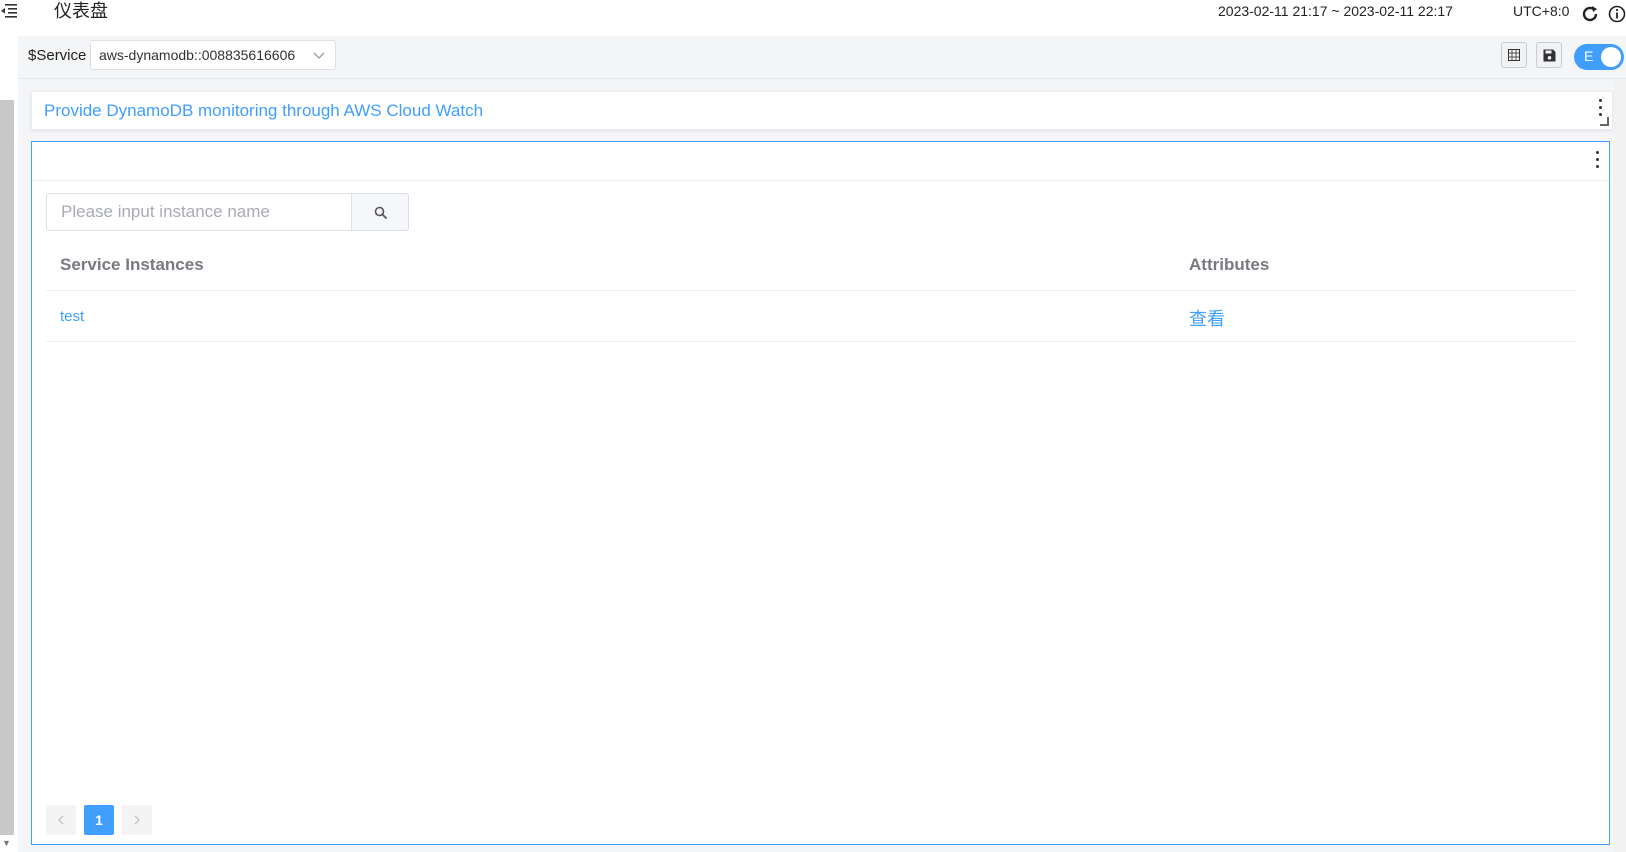  I want to click on search-button, so click(380, 212).